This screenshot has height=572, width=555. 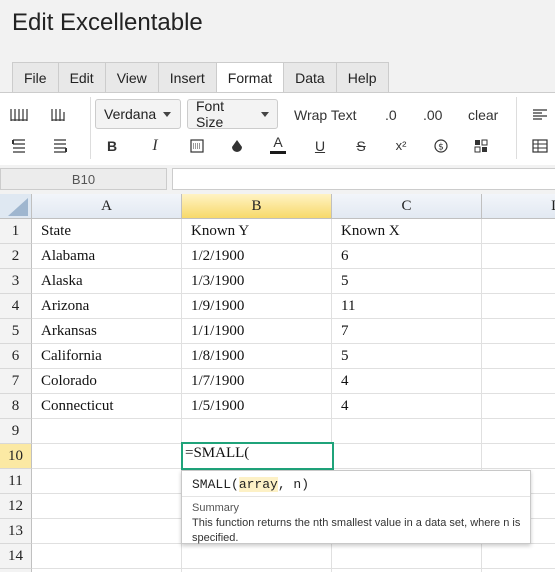 What do you see at coordinates (540, 115) in the screenshot?
I see `align-left-icon` at bounding box center [540, 115].